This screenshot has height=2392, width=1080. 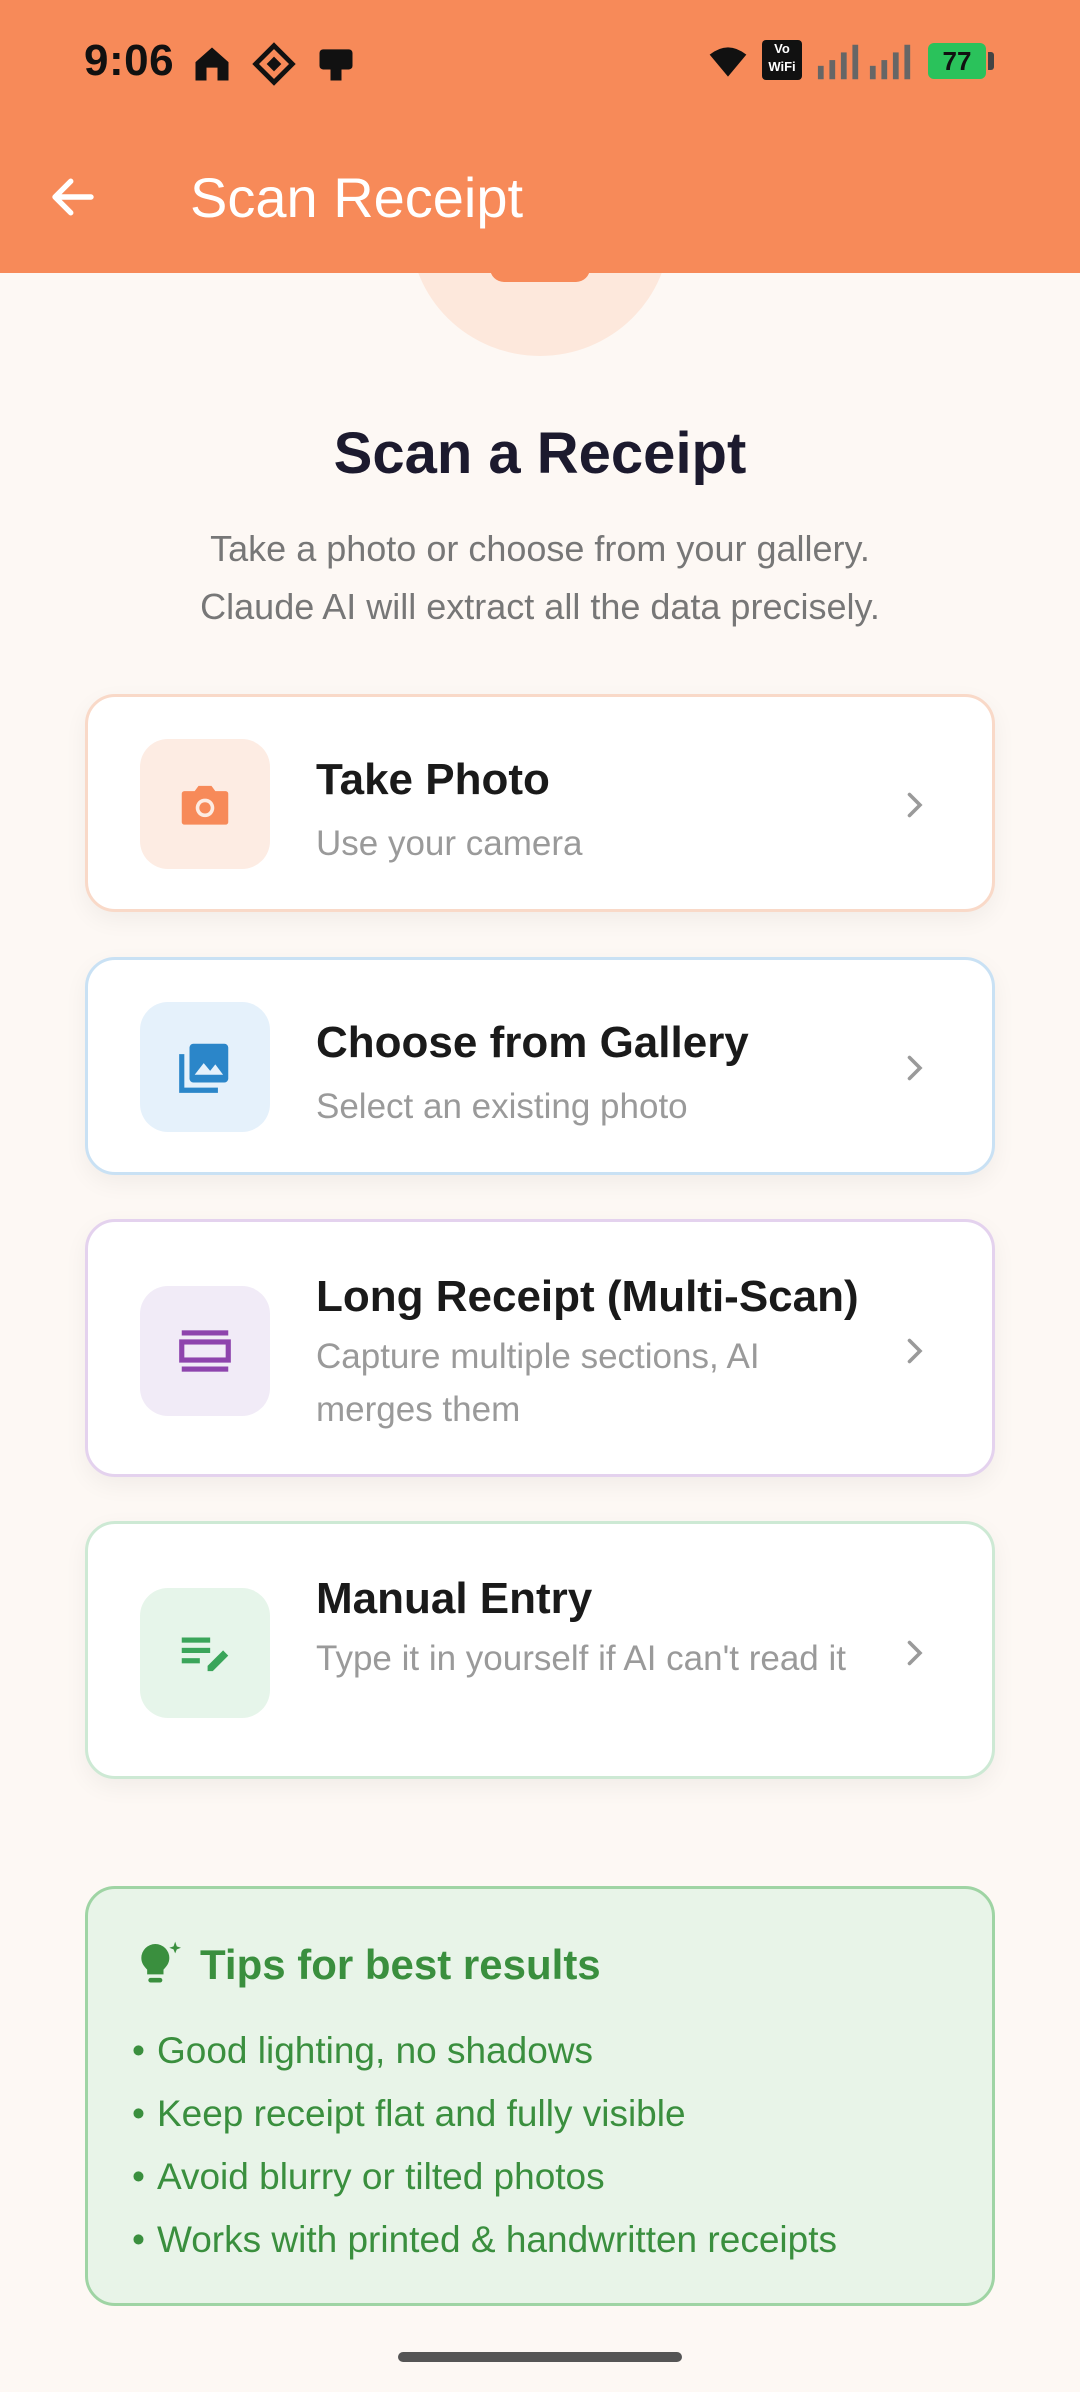 What do you see at coordinates (454, 1598) in the screenshot?
I see `manual-entry-title: Manual Entry` at bounding box center [454, 1598].